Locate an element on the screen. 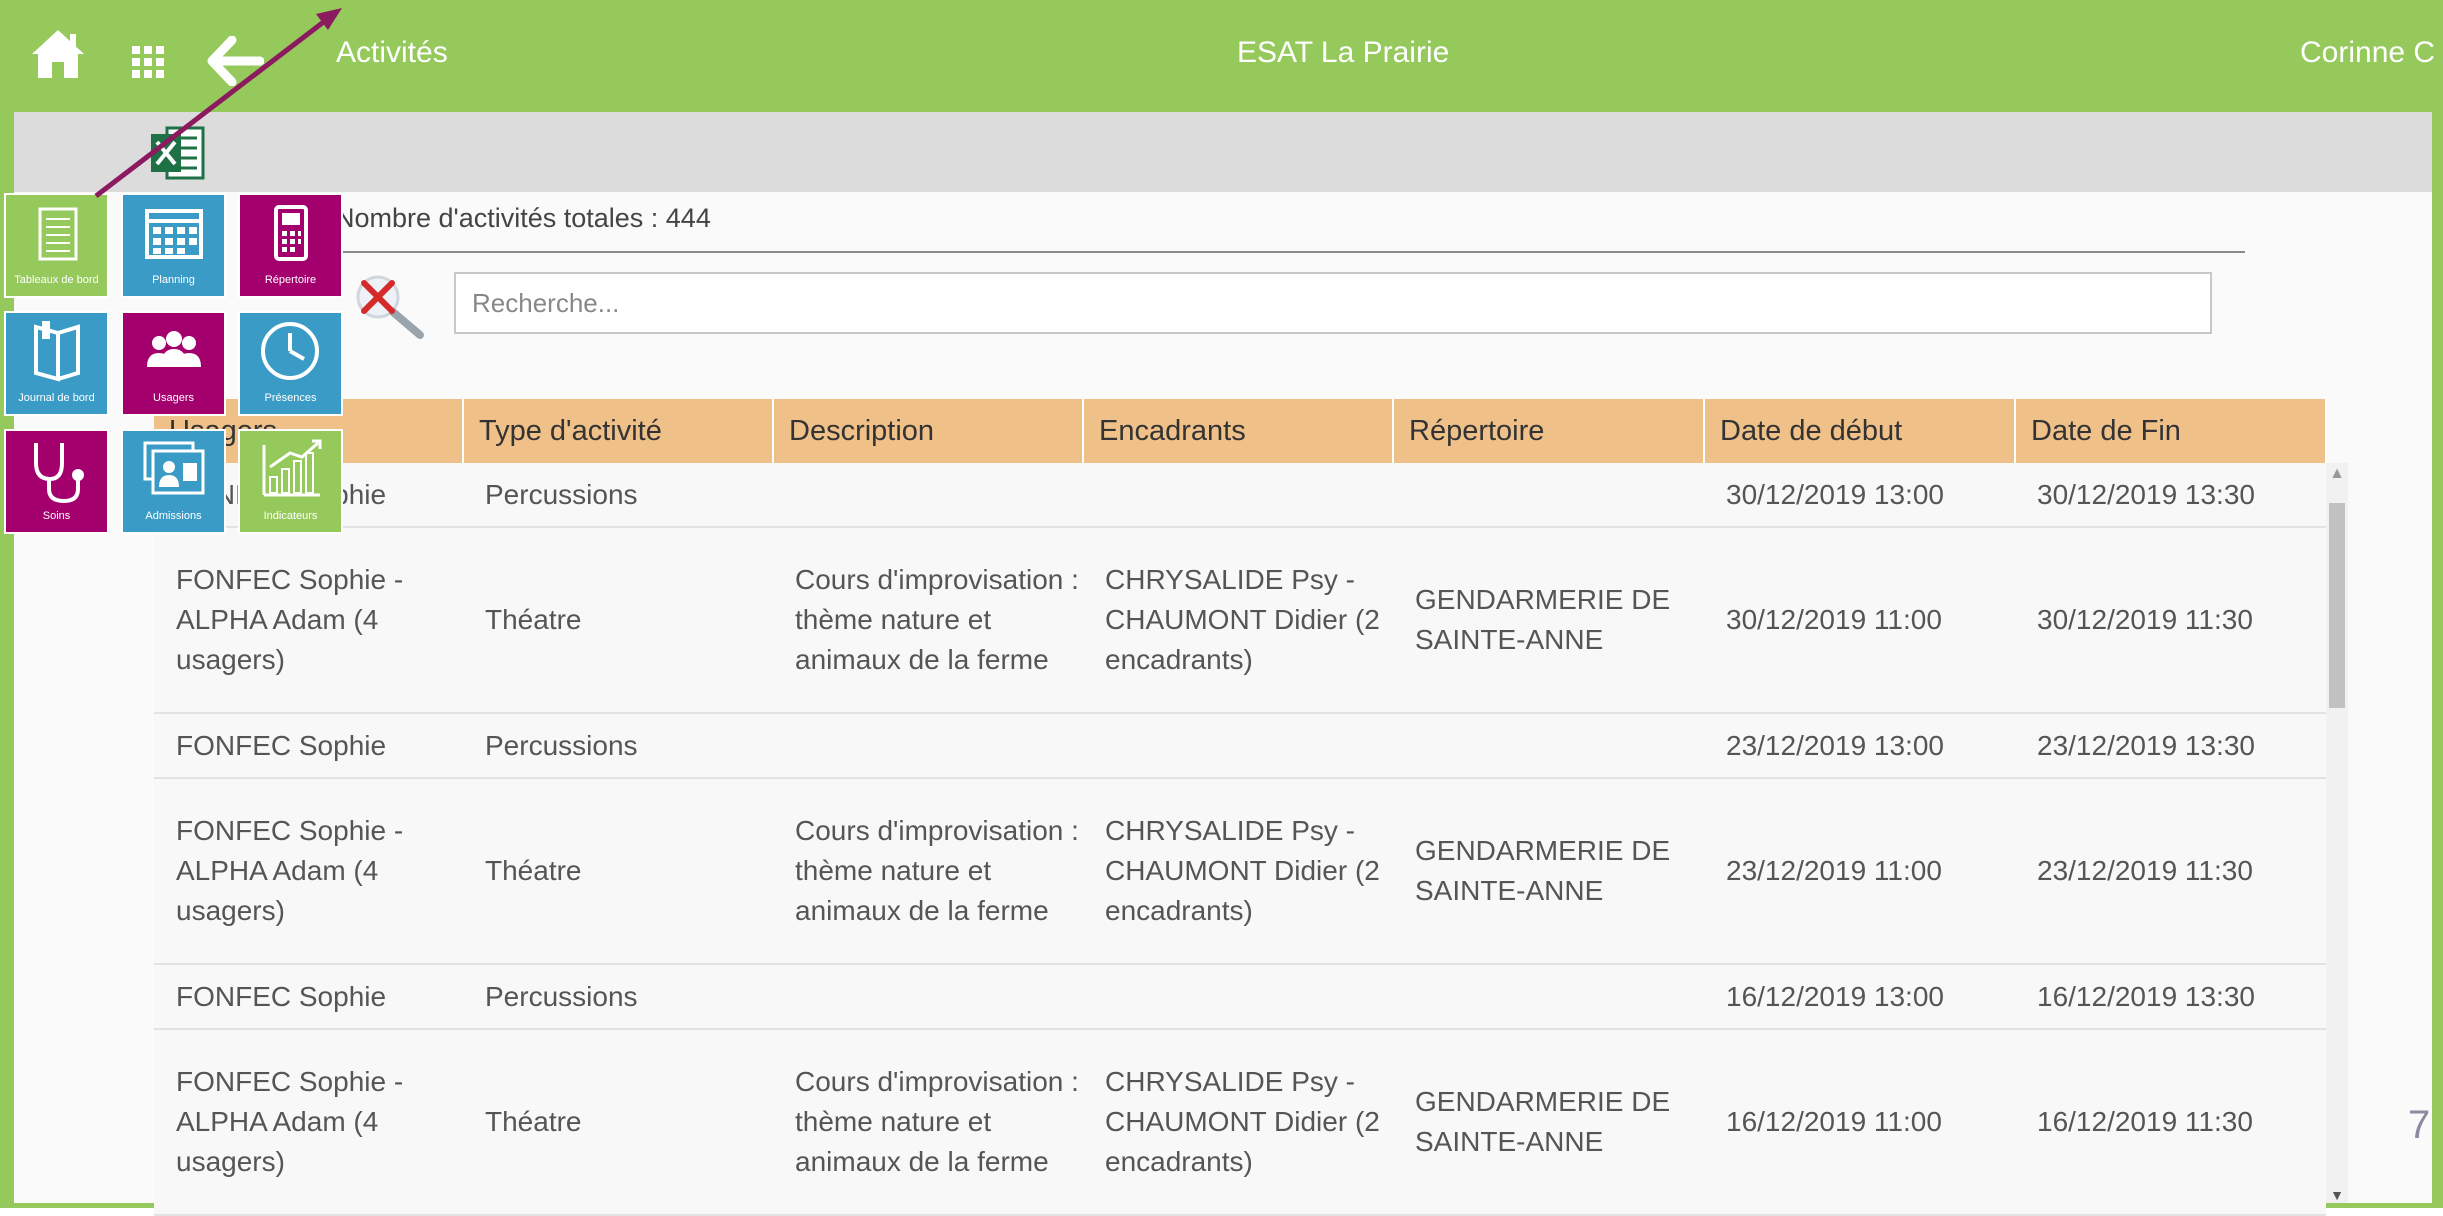 The width and height of the screenshot is (2443, 1216). page-number: 7 is located at coordinates (2419, 1125).